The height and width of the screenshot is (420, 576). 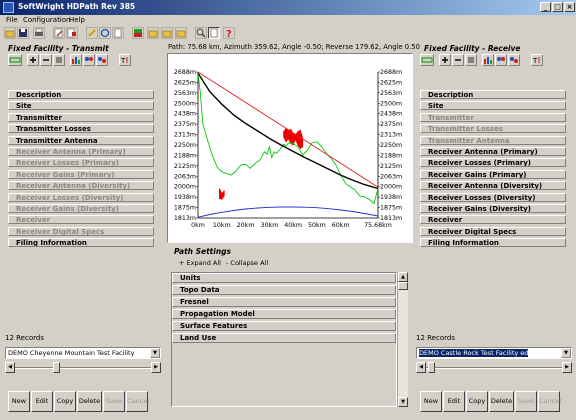 What do you see at coordinates (493, 186) in the screenshot?
I see `right-section-item: Receiver Antenna (Diversity)` at bounding box center [493, 186].